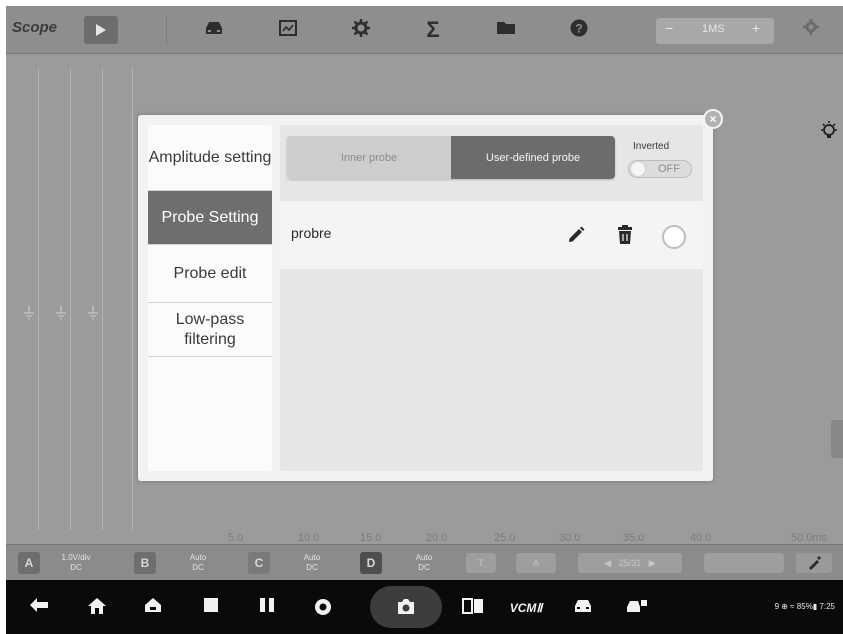  I want to click on vcm-button: VCMⅡ, so click(526, 608).